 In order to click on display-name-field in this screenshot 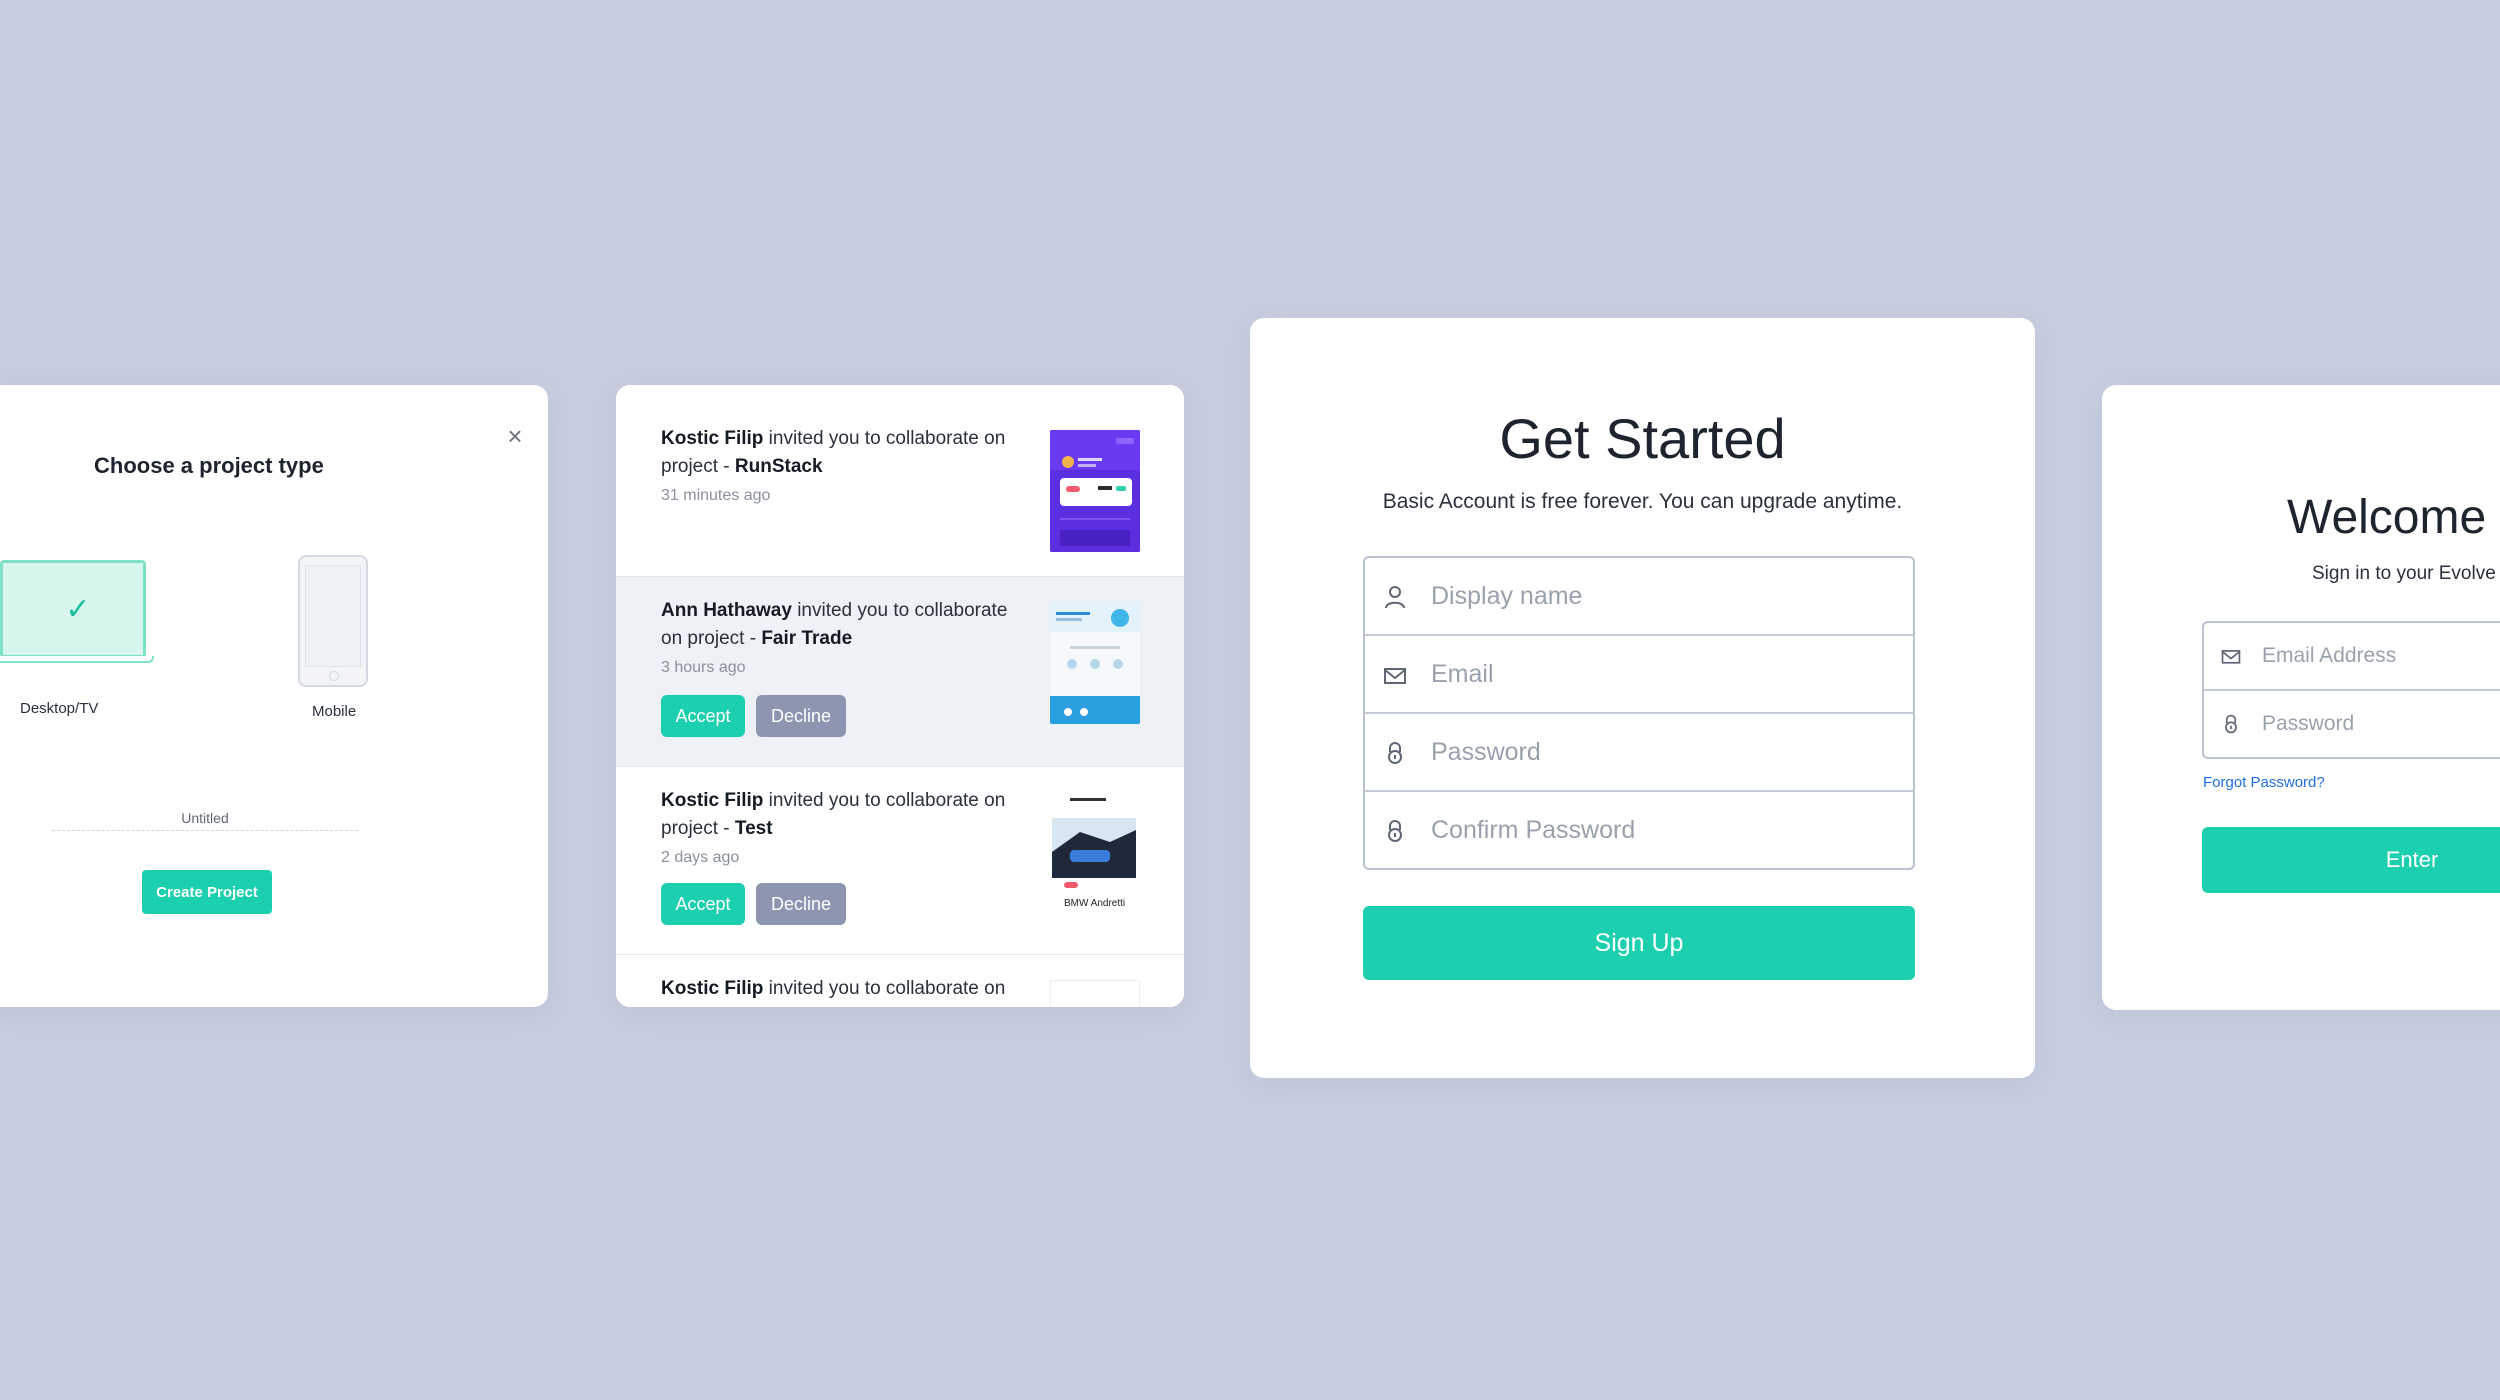, I will do `click(1639, 597)`.